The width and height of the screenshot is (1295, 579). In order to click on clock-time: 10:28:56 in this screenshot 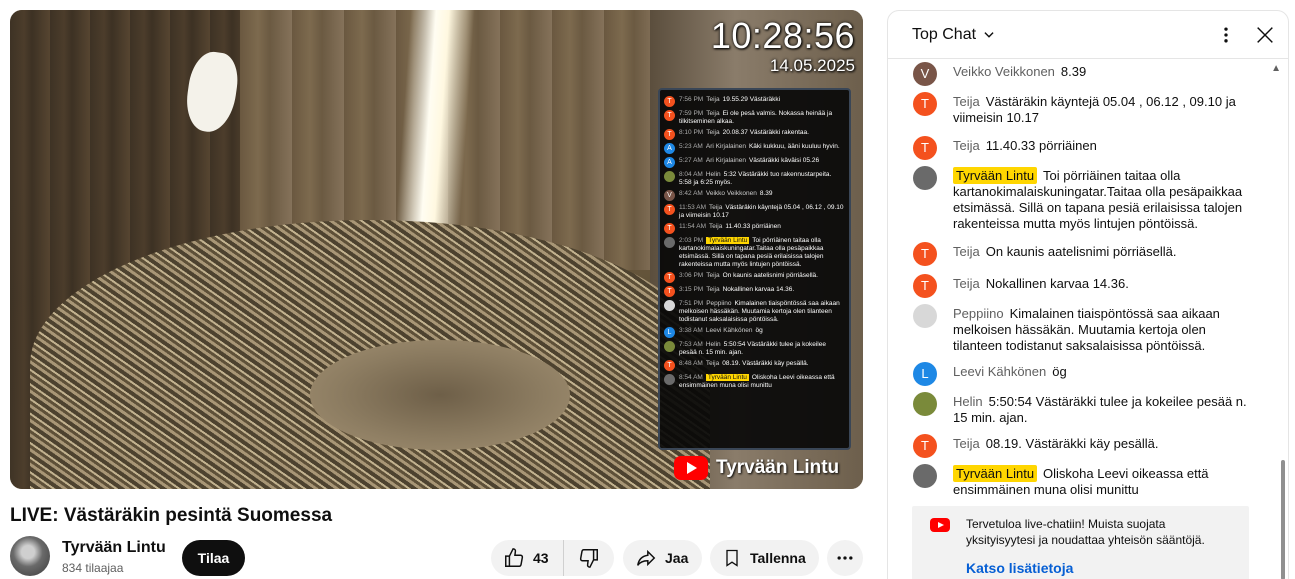, I will do `click(782, 35)`.